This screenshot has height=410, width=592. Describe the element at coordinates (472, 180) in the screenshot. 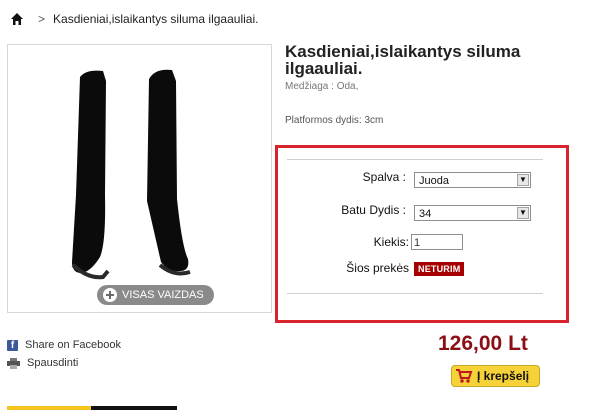

I see `color-select: Juoda ▼` at that location.